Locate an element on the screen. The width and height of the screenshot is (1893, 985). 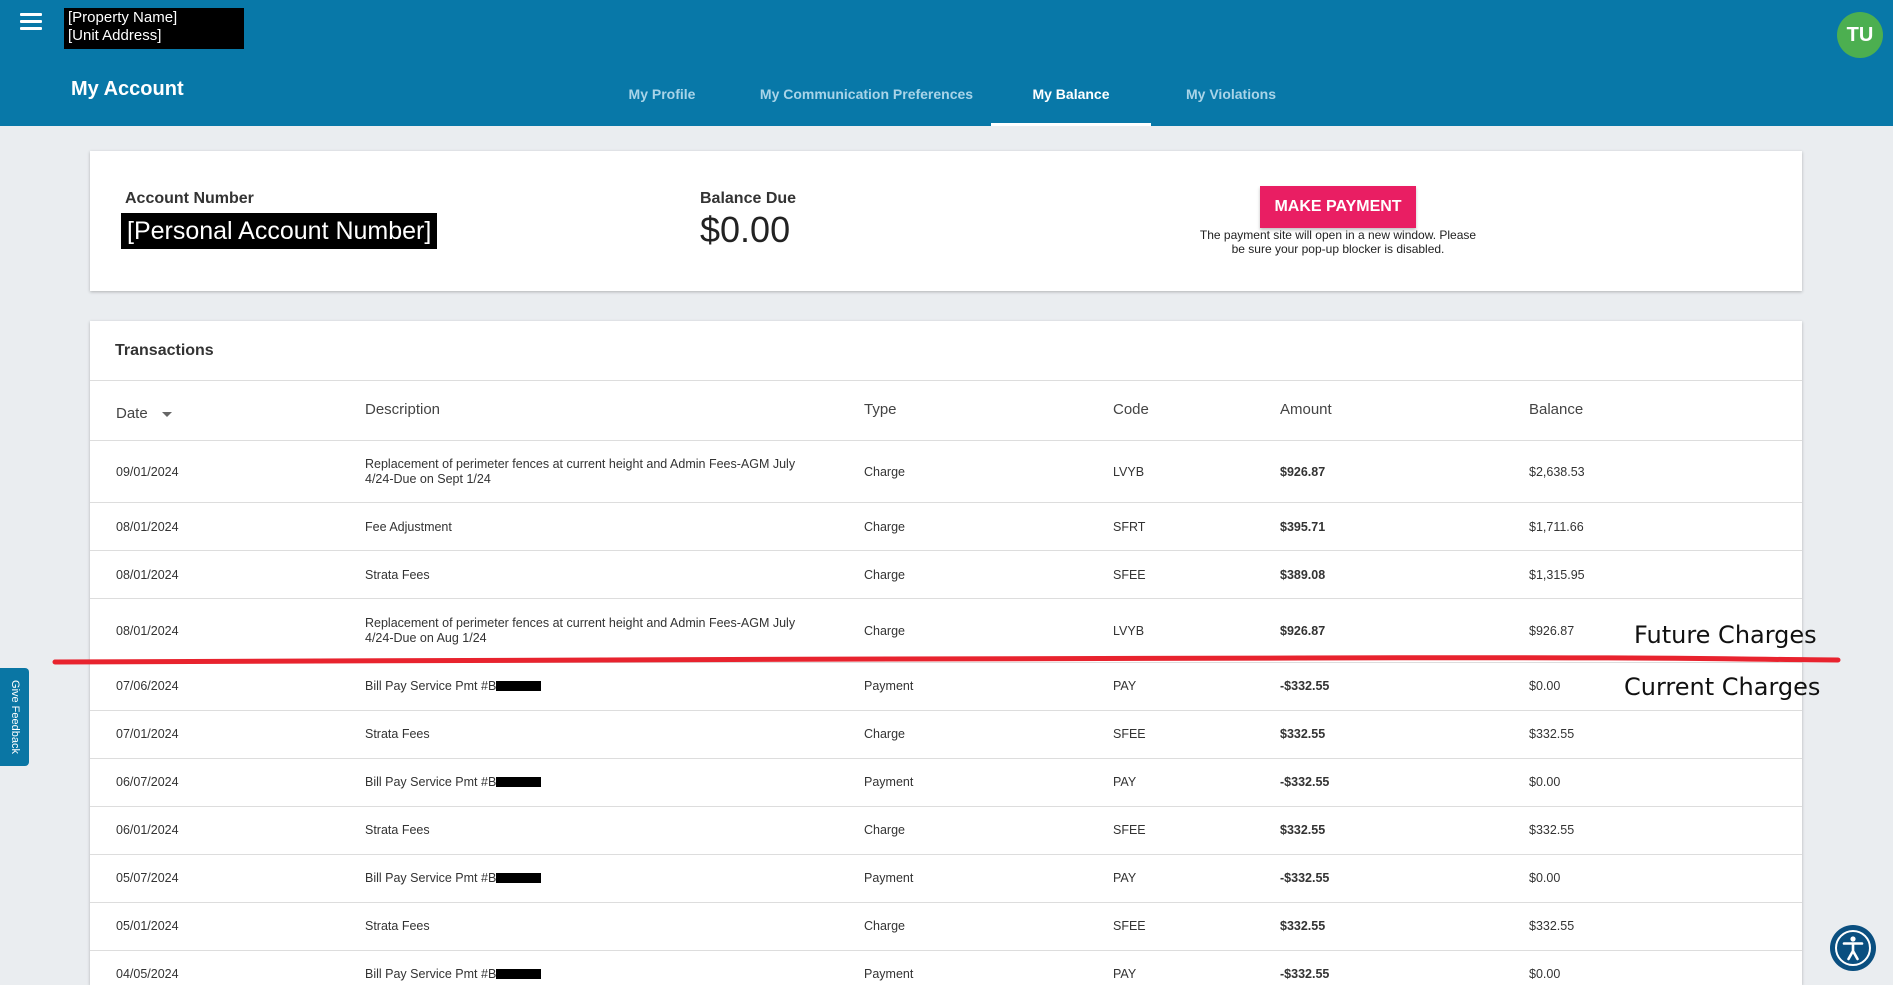
column-header-date: Date is located at coordinates (144, 413).